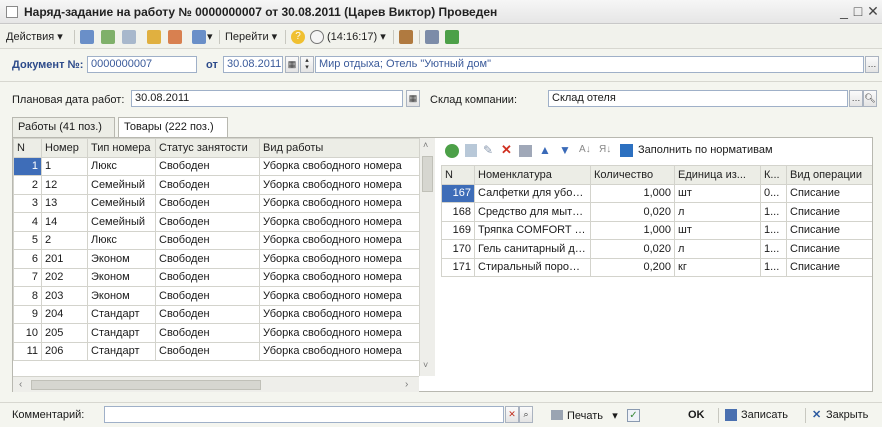 The width and height of the screenshot is (882, 427). Describe the element at coordinates (870, 98) in the screenshot. I see `stock-open-icon: 🔍︎` at that location.